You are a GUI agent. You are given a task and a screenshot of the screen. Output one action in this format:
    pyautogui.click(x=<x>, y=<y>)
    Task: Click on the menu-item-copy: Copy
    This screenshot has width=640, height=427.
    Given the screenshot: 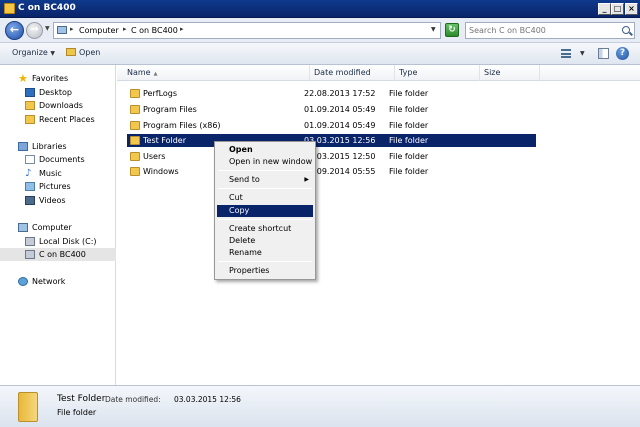 What is the action you would take?
    pyautogui.click(x=265, y=211)
    